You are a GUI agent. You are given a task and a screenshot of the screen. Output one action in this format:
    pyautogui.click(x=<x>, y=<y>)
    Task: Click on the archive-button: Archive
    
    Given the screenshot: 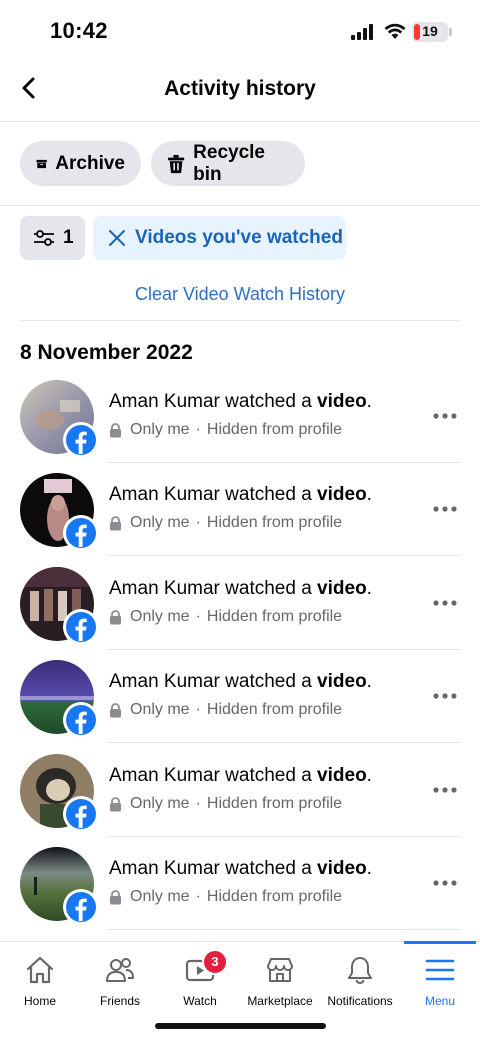 What is the action you would take?
    pyautogui.click(x=80, y=163)
    